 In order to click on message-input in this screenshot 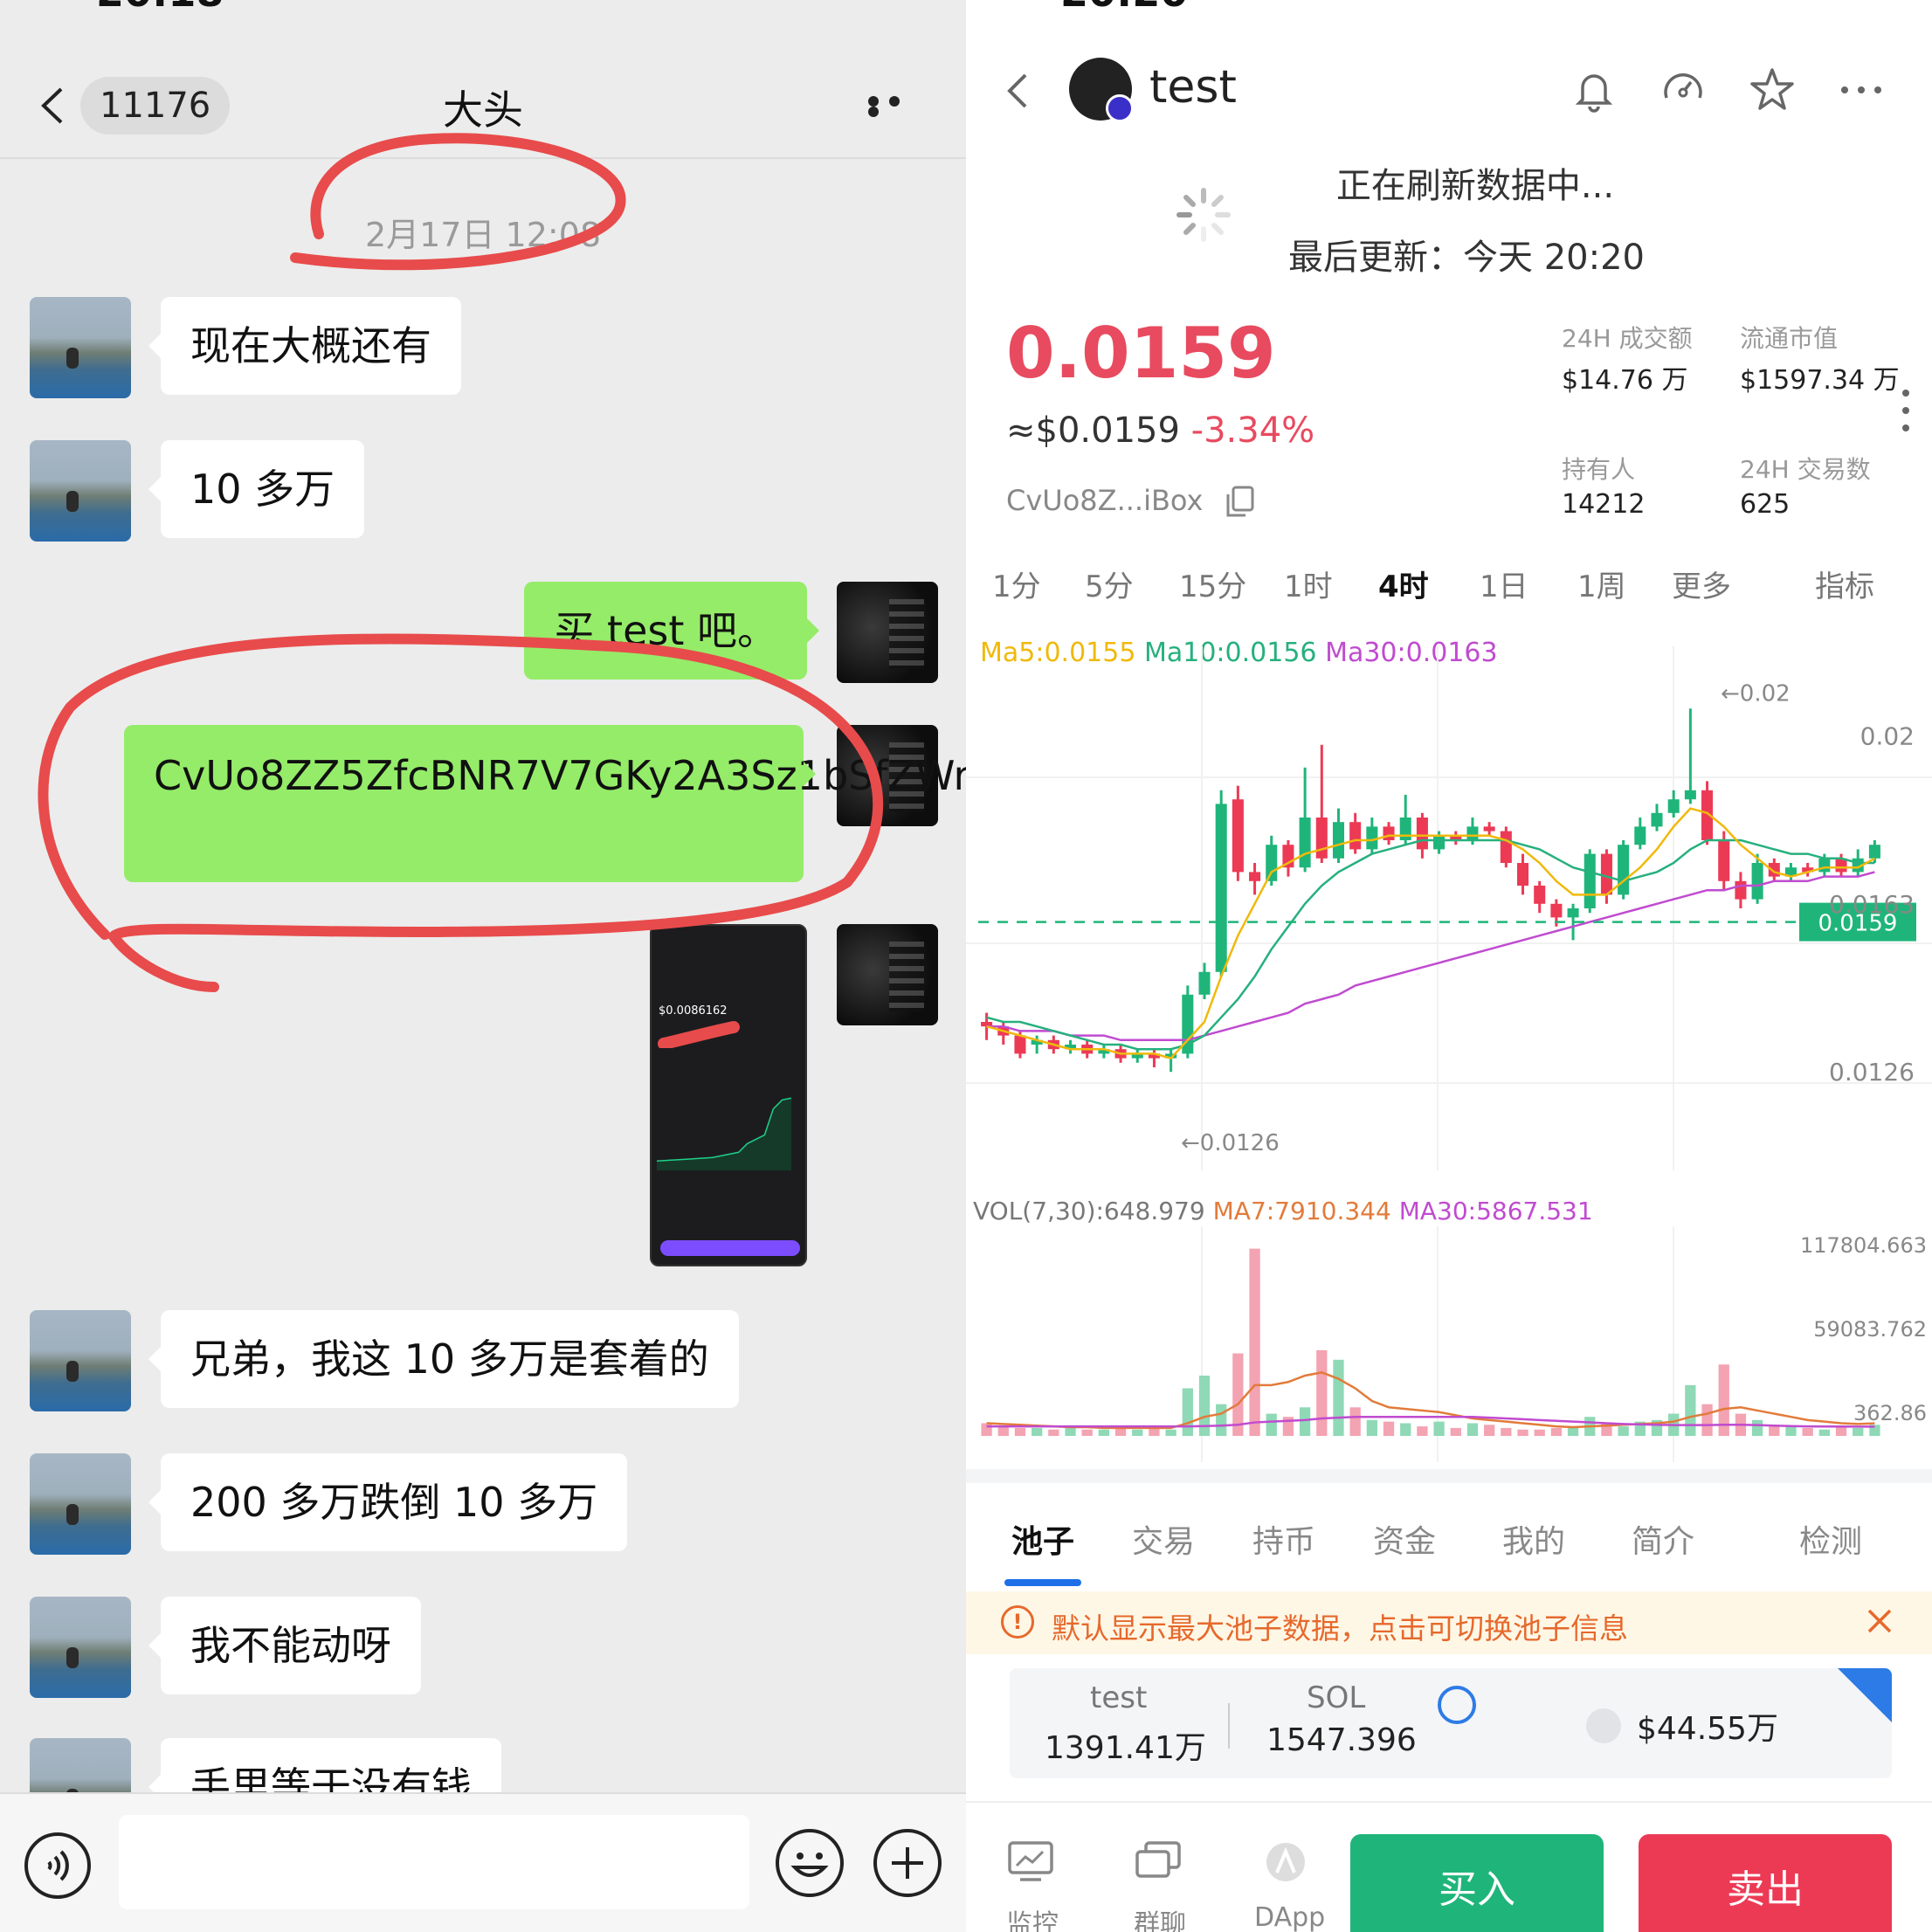, I will do `click(434, 1862)`.